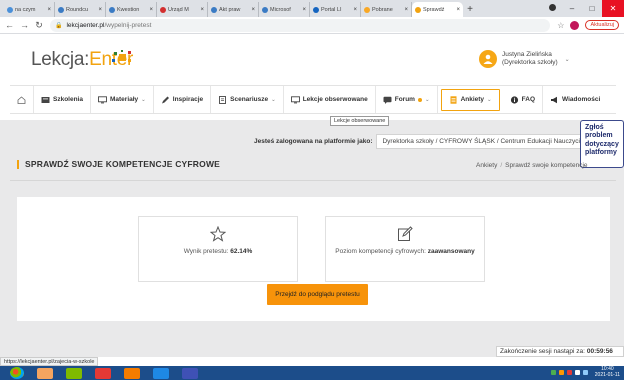 The height and width of the screenshot is (380, 624). I want to click on nav-label: FAQ, so click(528, 99).